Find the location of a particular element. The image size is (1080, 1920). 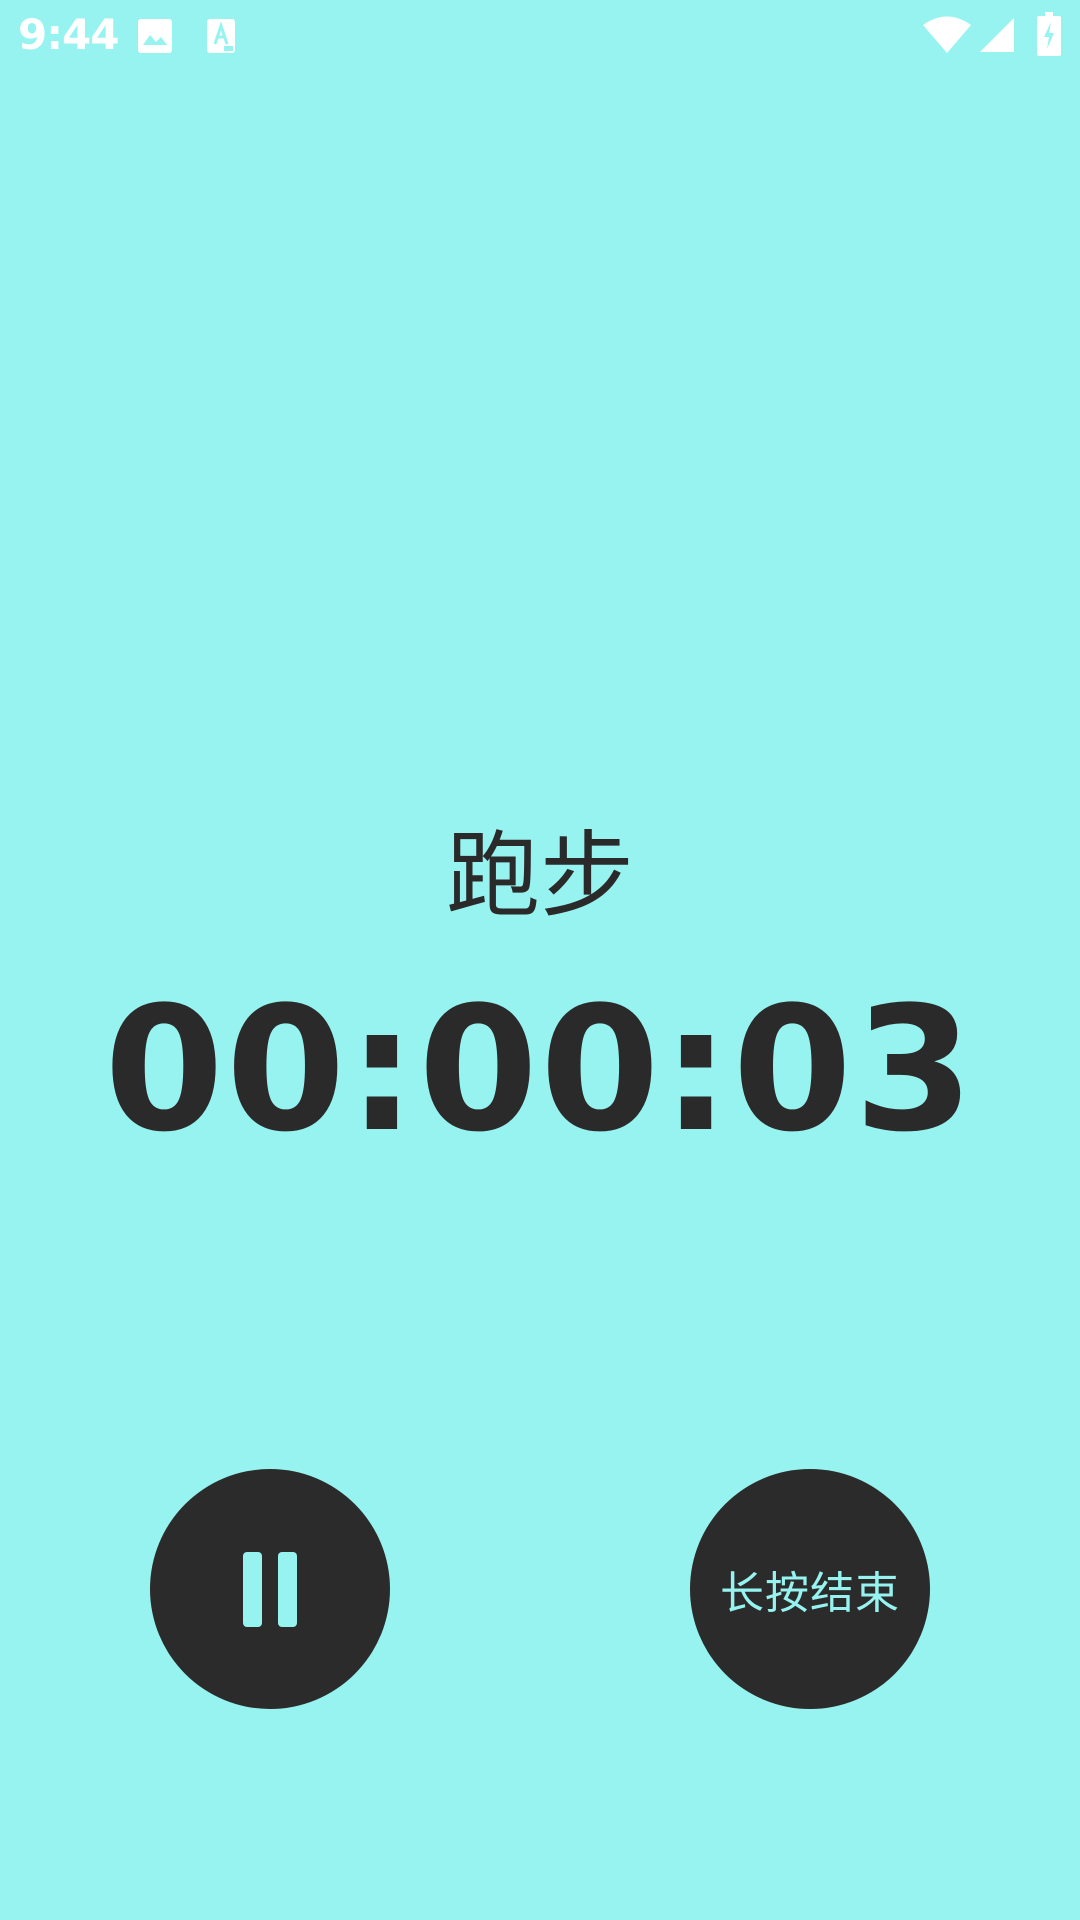

activity-title: 跑步 is located at coordinates (539, 876).